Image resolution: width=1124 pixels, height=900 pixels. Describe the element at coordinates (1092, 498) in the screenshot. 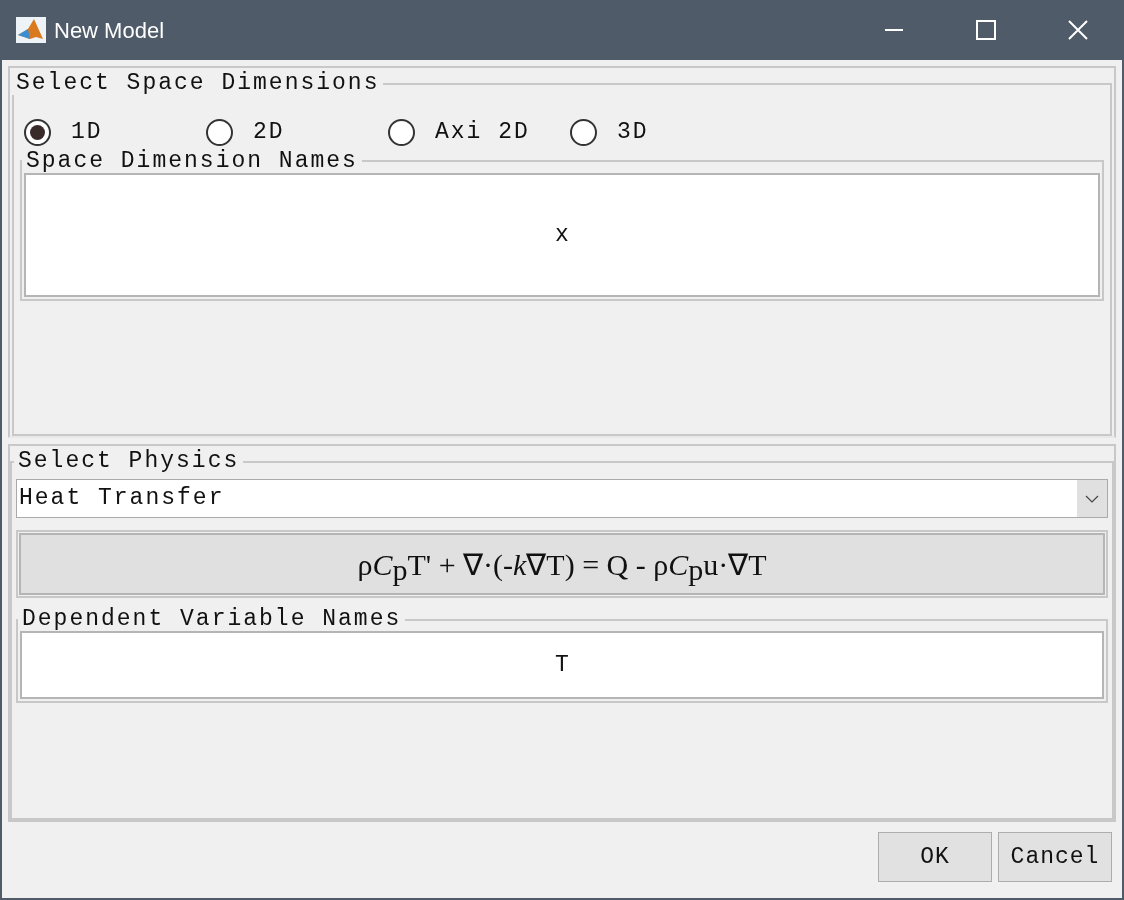

I see `chevron-down-icon` at that location.